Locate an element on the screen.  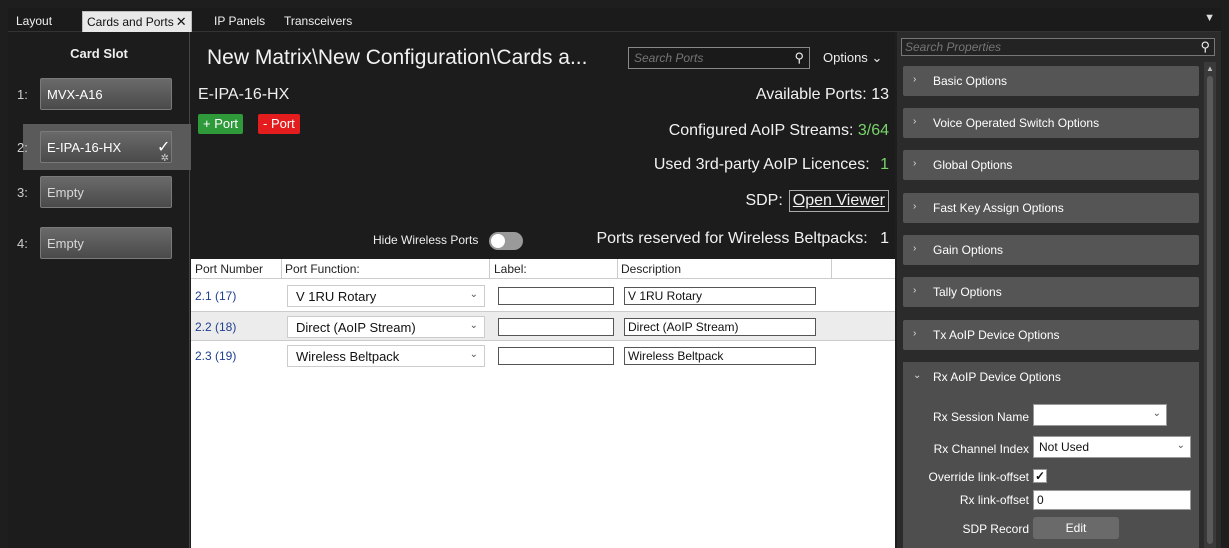
used-licences-value: 1 is located at coordinates (884, 164).